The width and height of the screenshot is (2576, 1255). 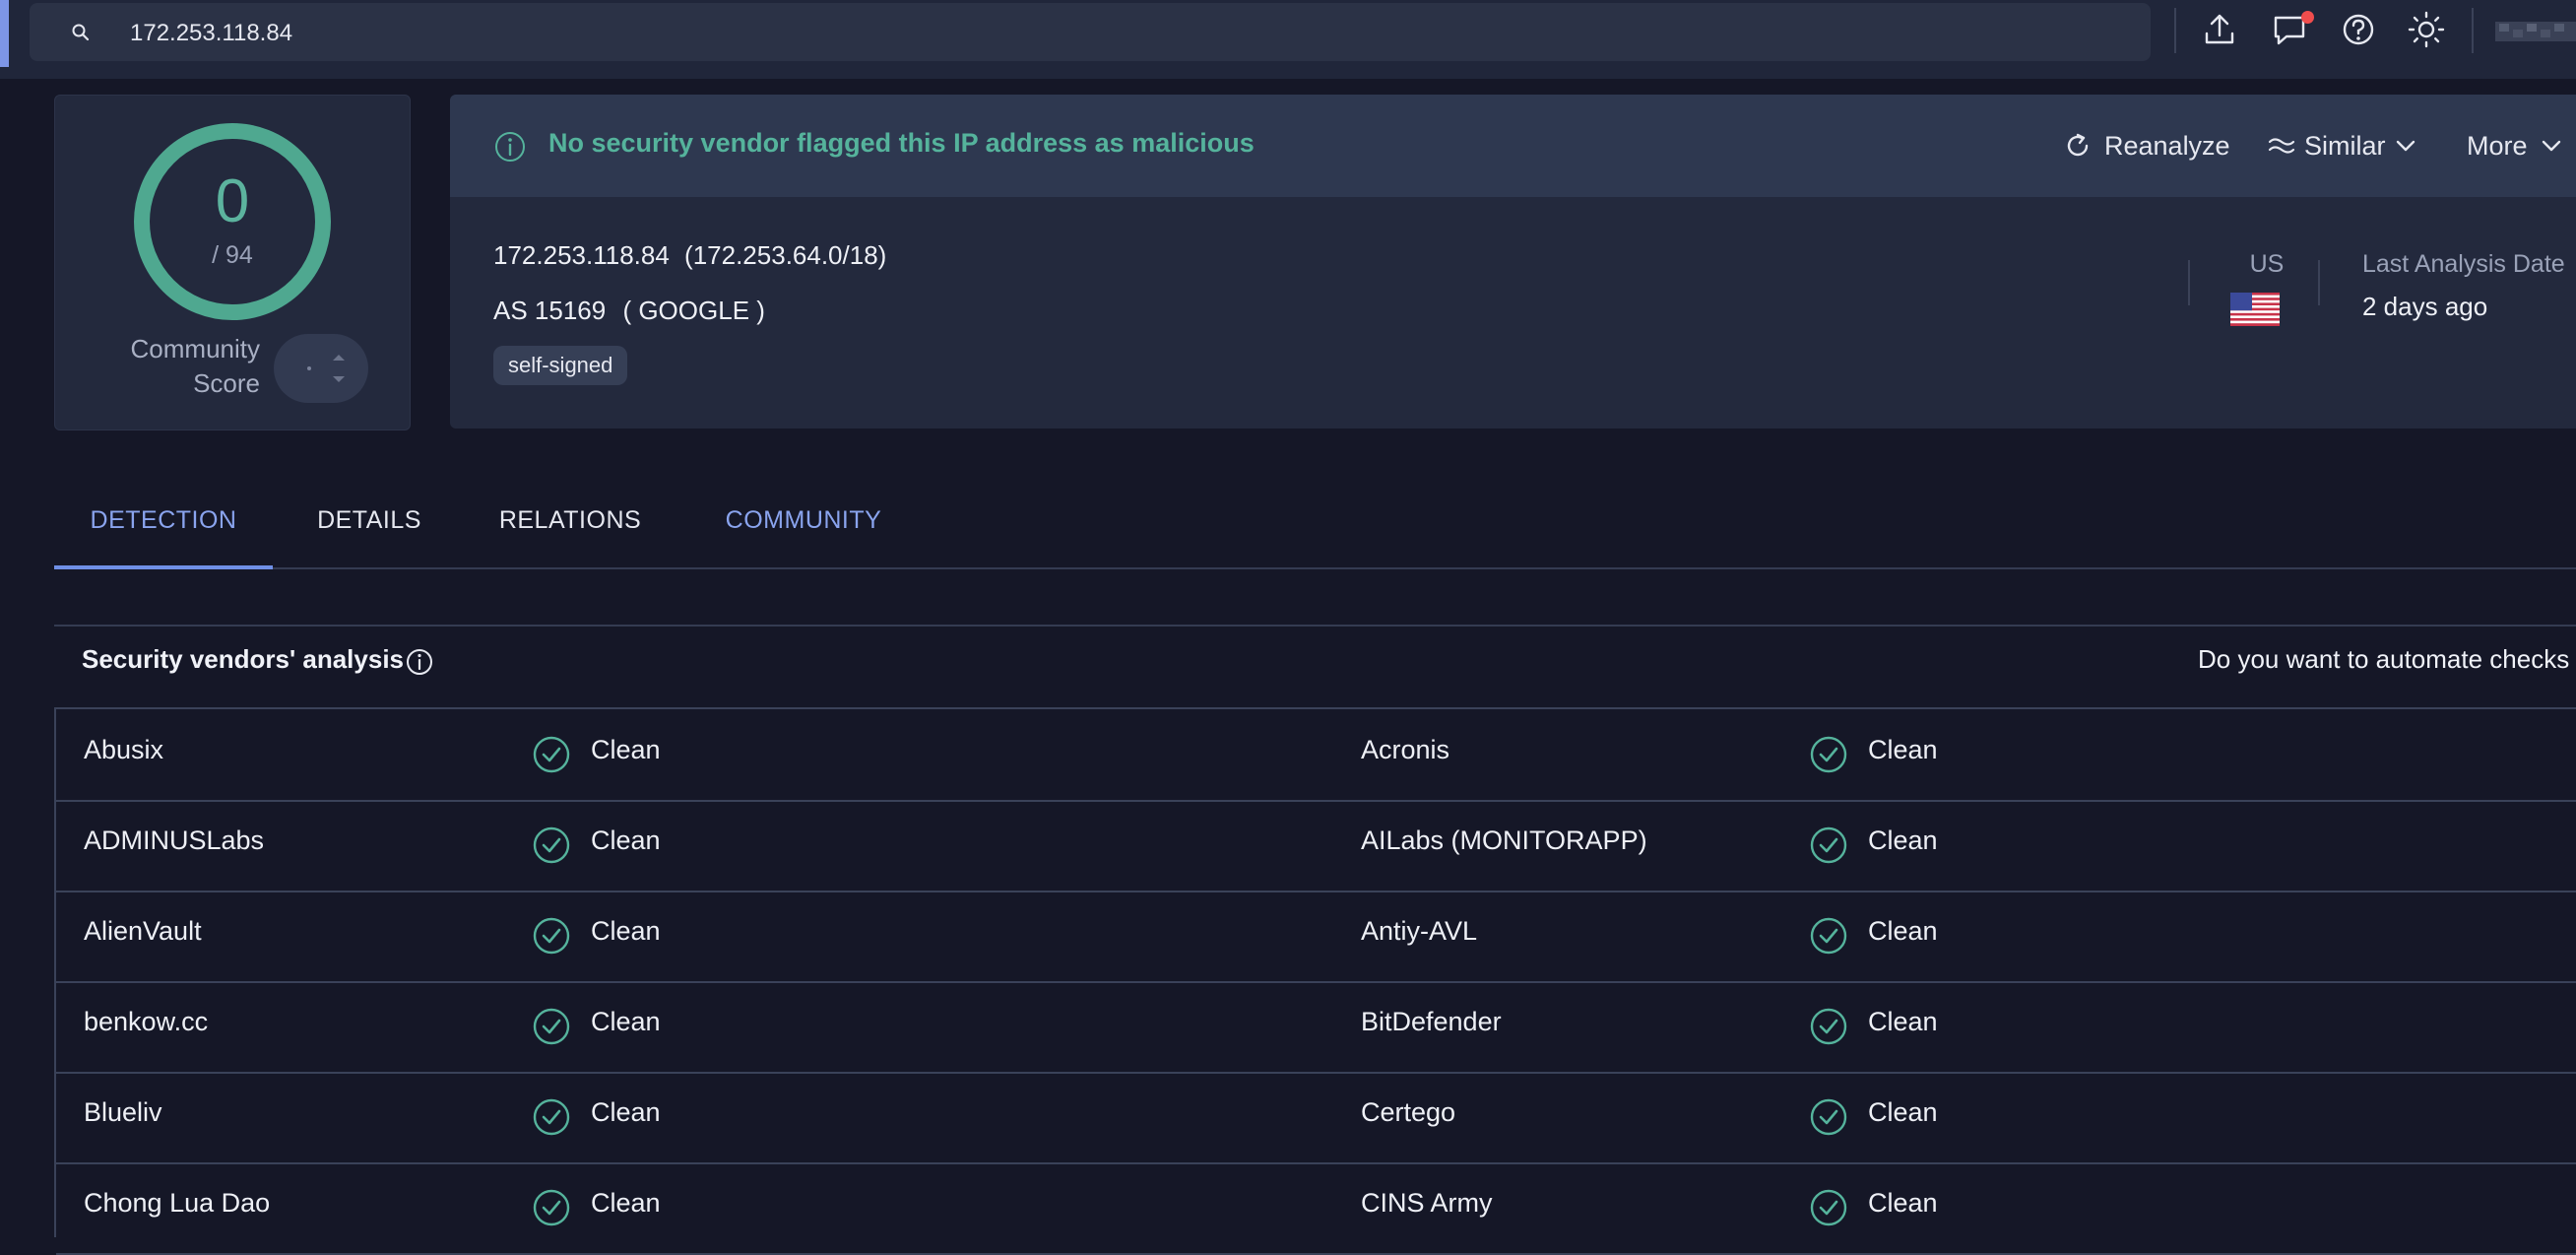 I want to click on notification-dot, so click(x=2307, y=18).